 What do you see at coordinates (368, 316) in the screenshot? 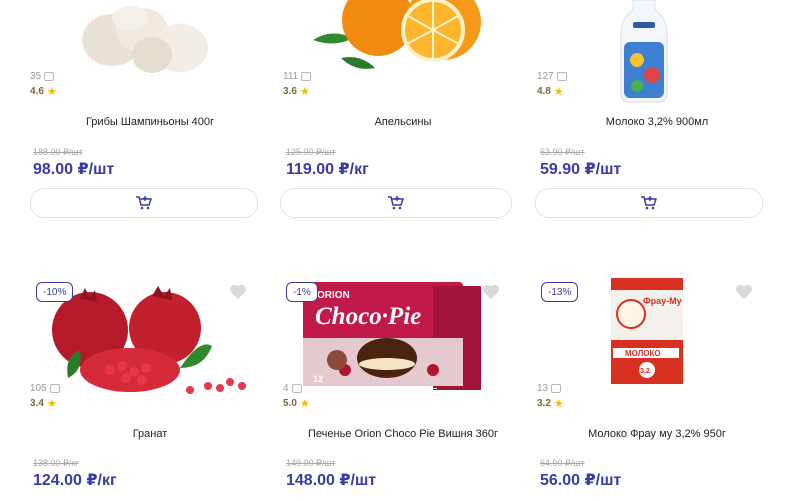
I see `box-title-text: Choco·Pie` at bounding box center [368, 316].